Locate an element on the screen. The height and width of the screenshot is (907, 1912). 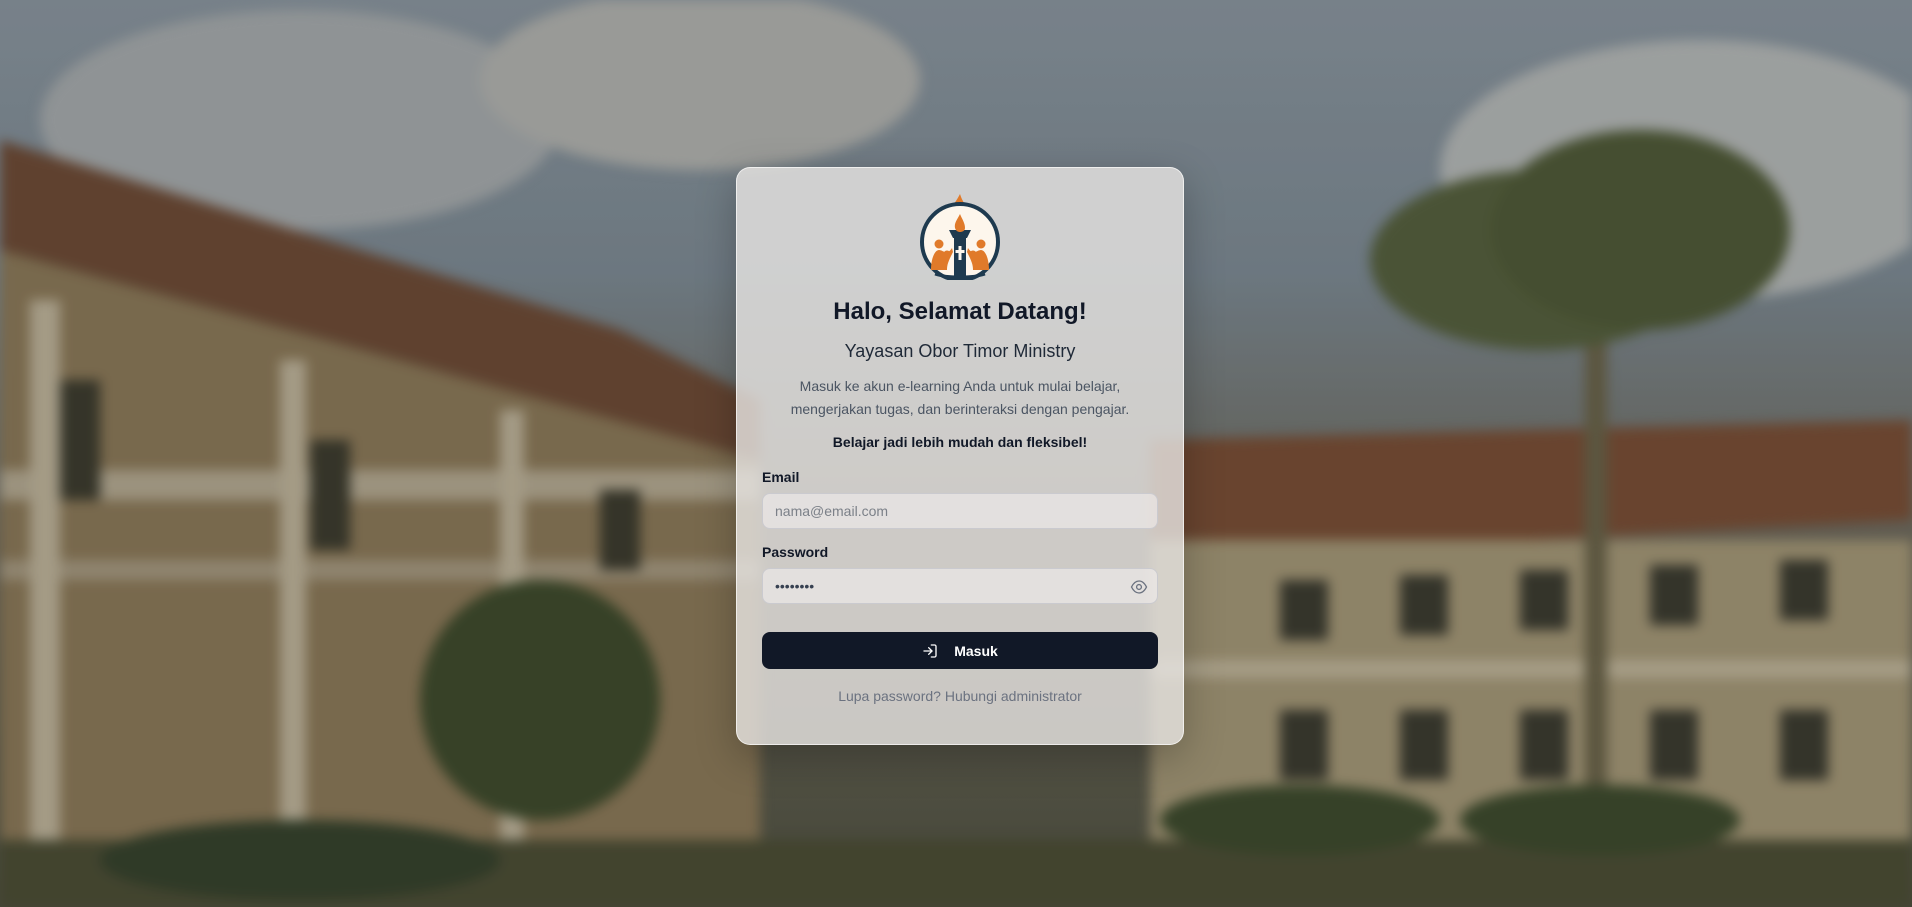
password-field-wrapper is located at coordinates (960, 586).